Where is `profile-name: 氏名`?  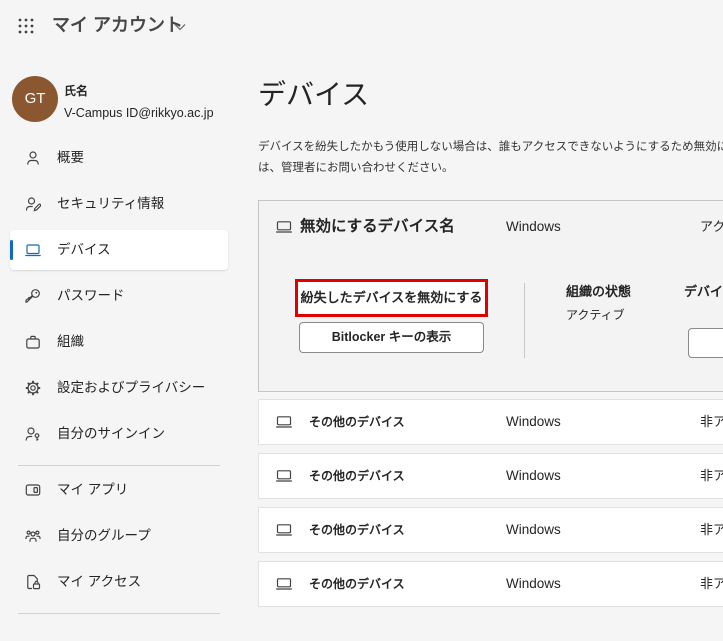 profile-name: 氏名 is located at coordinates (76, 91).